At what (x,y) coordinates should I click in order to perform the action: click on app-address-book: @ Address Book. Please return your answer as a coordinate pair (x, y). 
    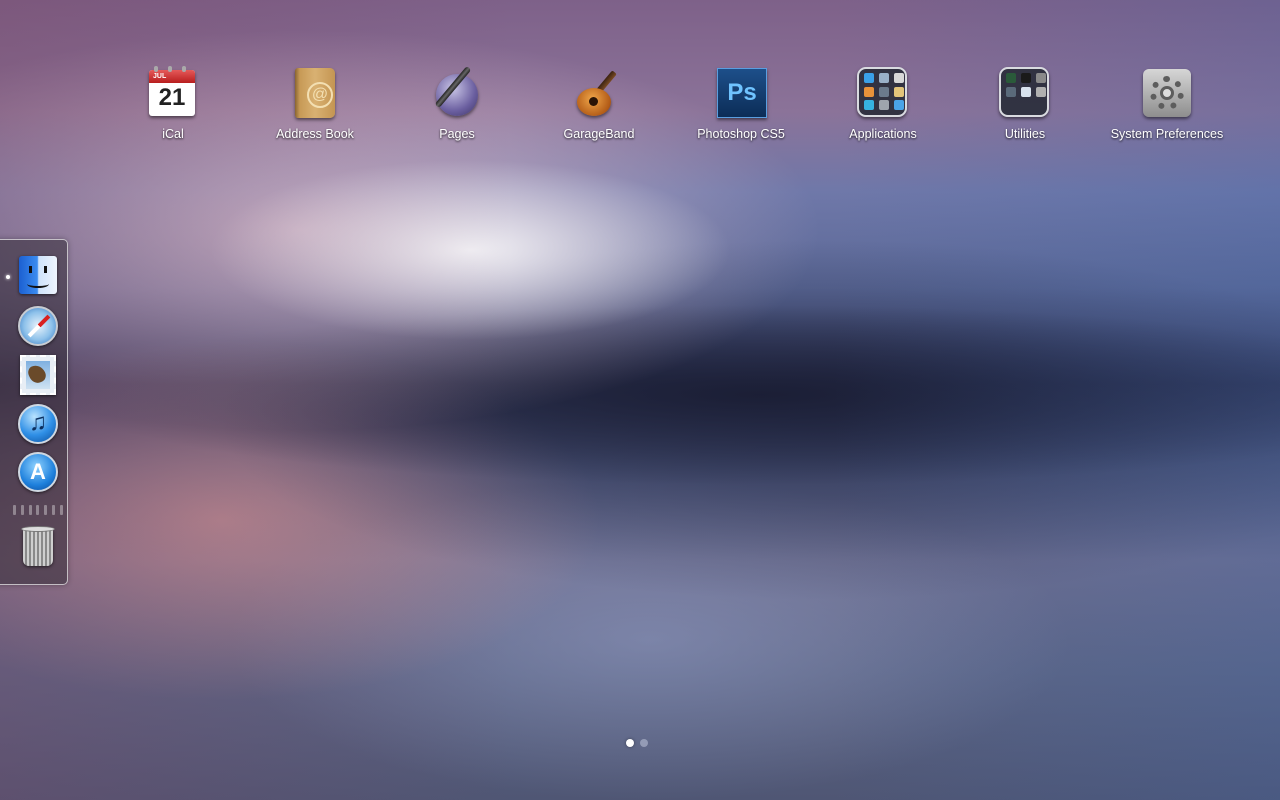
    Looking at the image, I should click on (315, 106).